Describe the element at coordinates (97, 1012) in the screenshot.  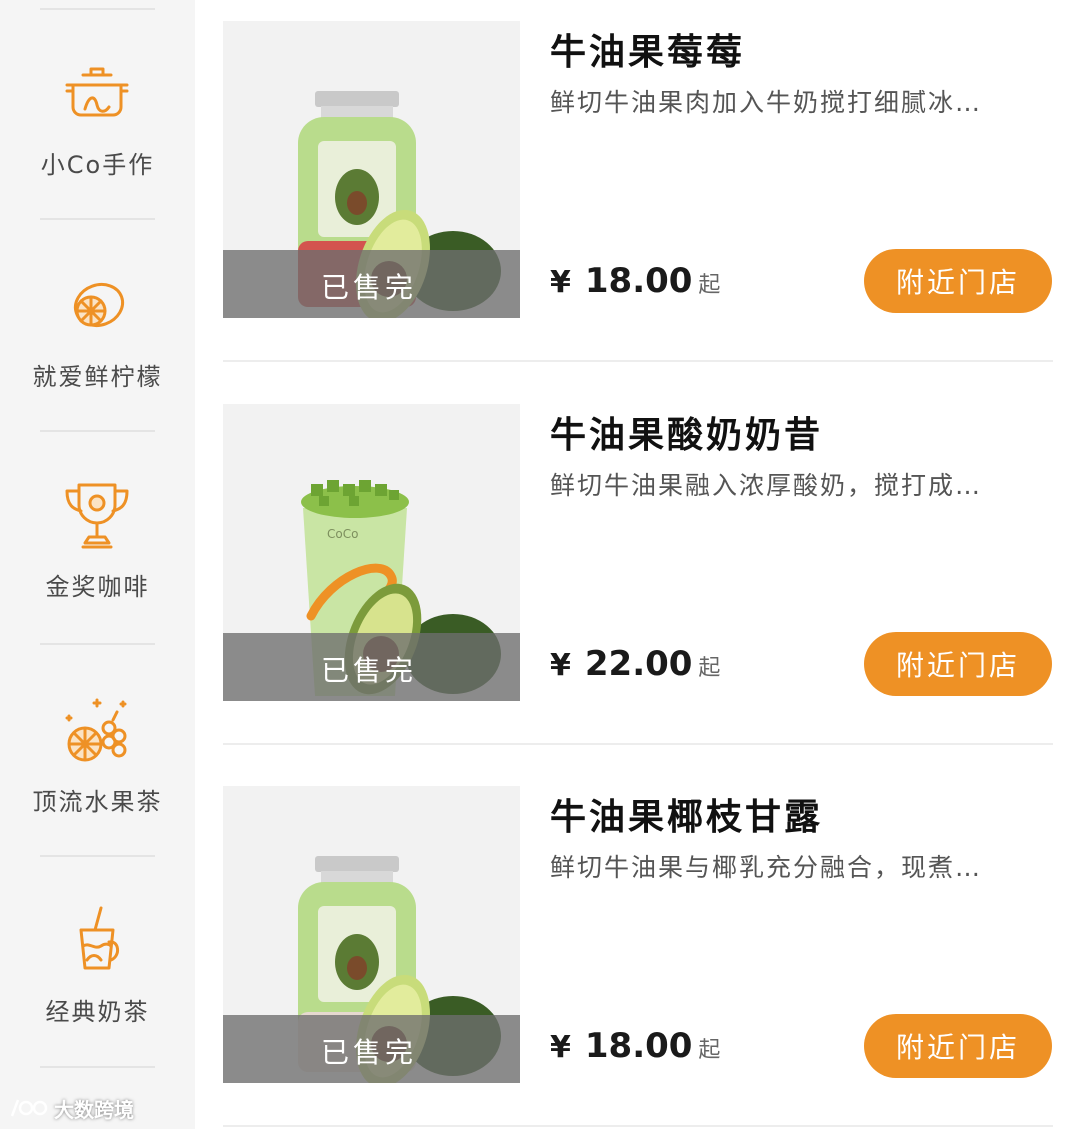
I see `sidebar-item-label: 经典奶茶` at that location.